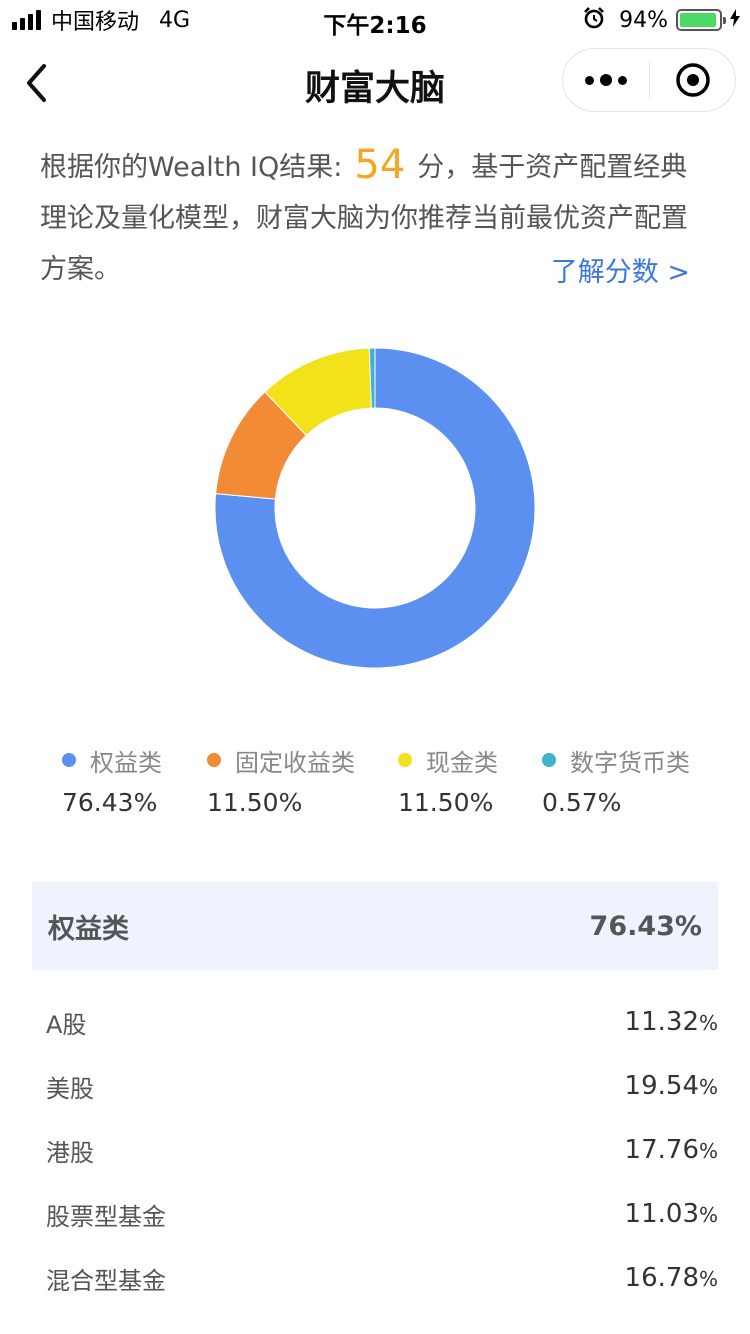  Describe the element at coordinates (661, 1214) in the screenshot. I see `row-value: 11.03` at that location.